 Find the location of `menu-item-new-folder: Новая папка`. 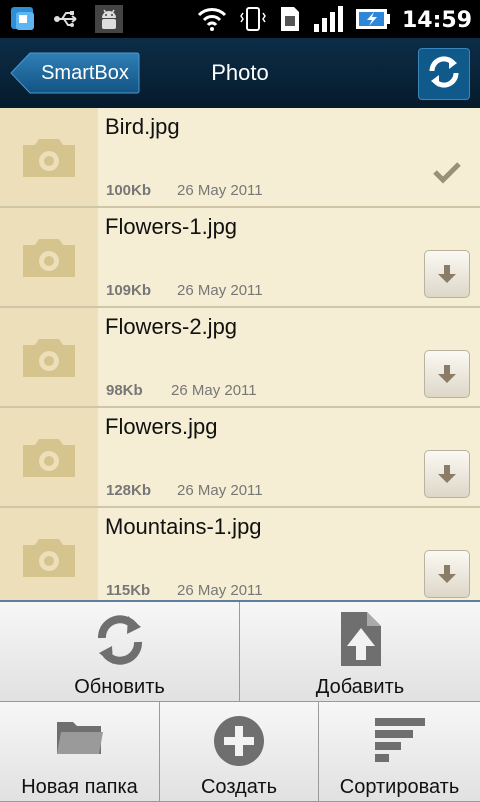

menu-item-new-folder: Новая папка is located at coordinates (80, 752).